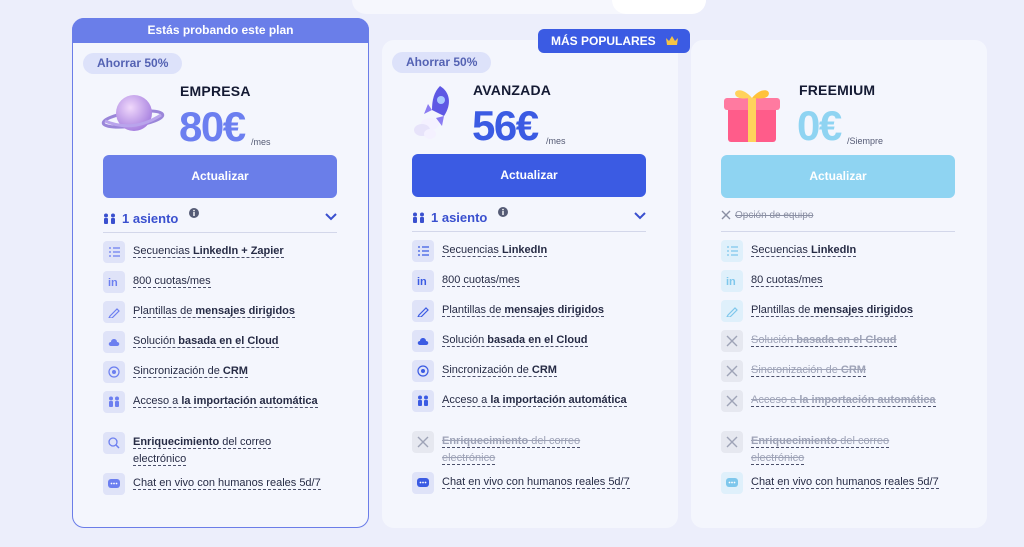 This screenshot has width=1024, height=547. Describe the element at coordinates (431, 112) in the screenshot. I see `rocket-icon` at that location.